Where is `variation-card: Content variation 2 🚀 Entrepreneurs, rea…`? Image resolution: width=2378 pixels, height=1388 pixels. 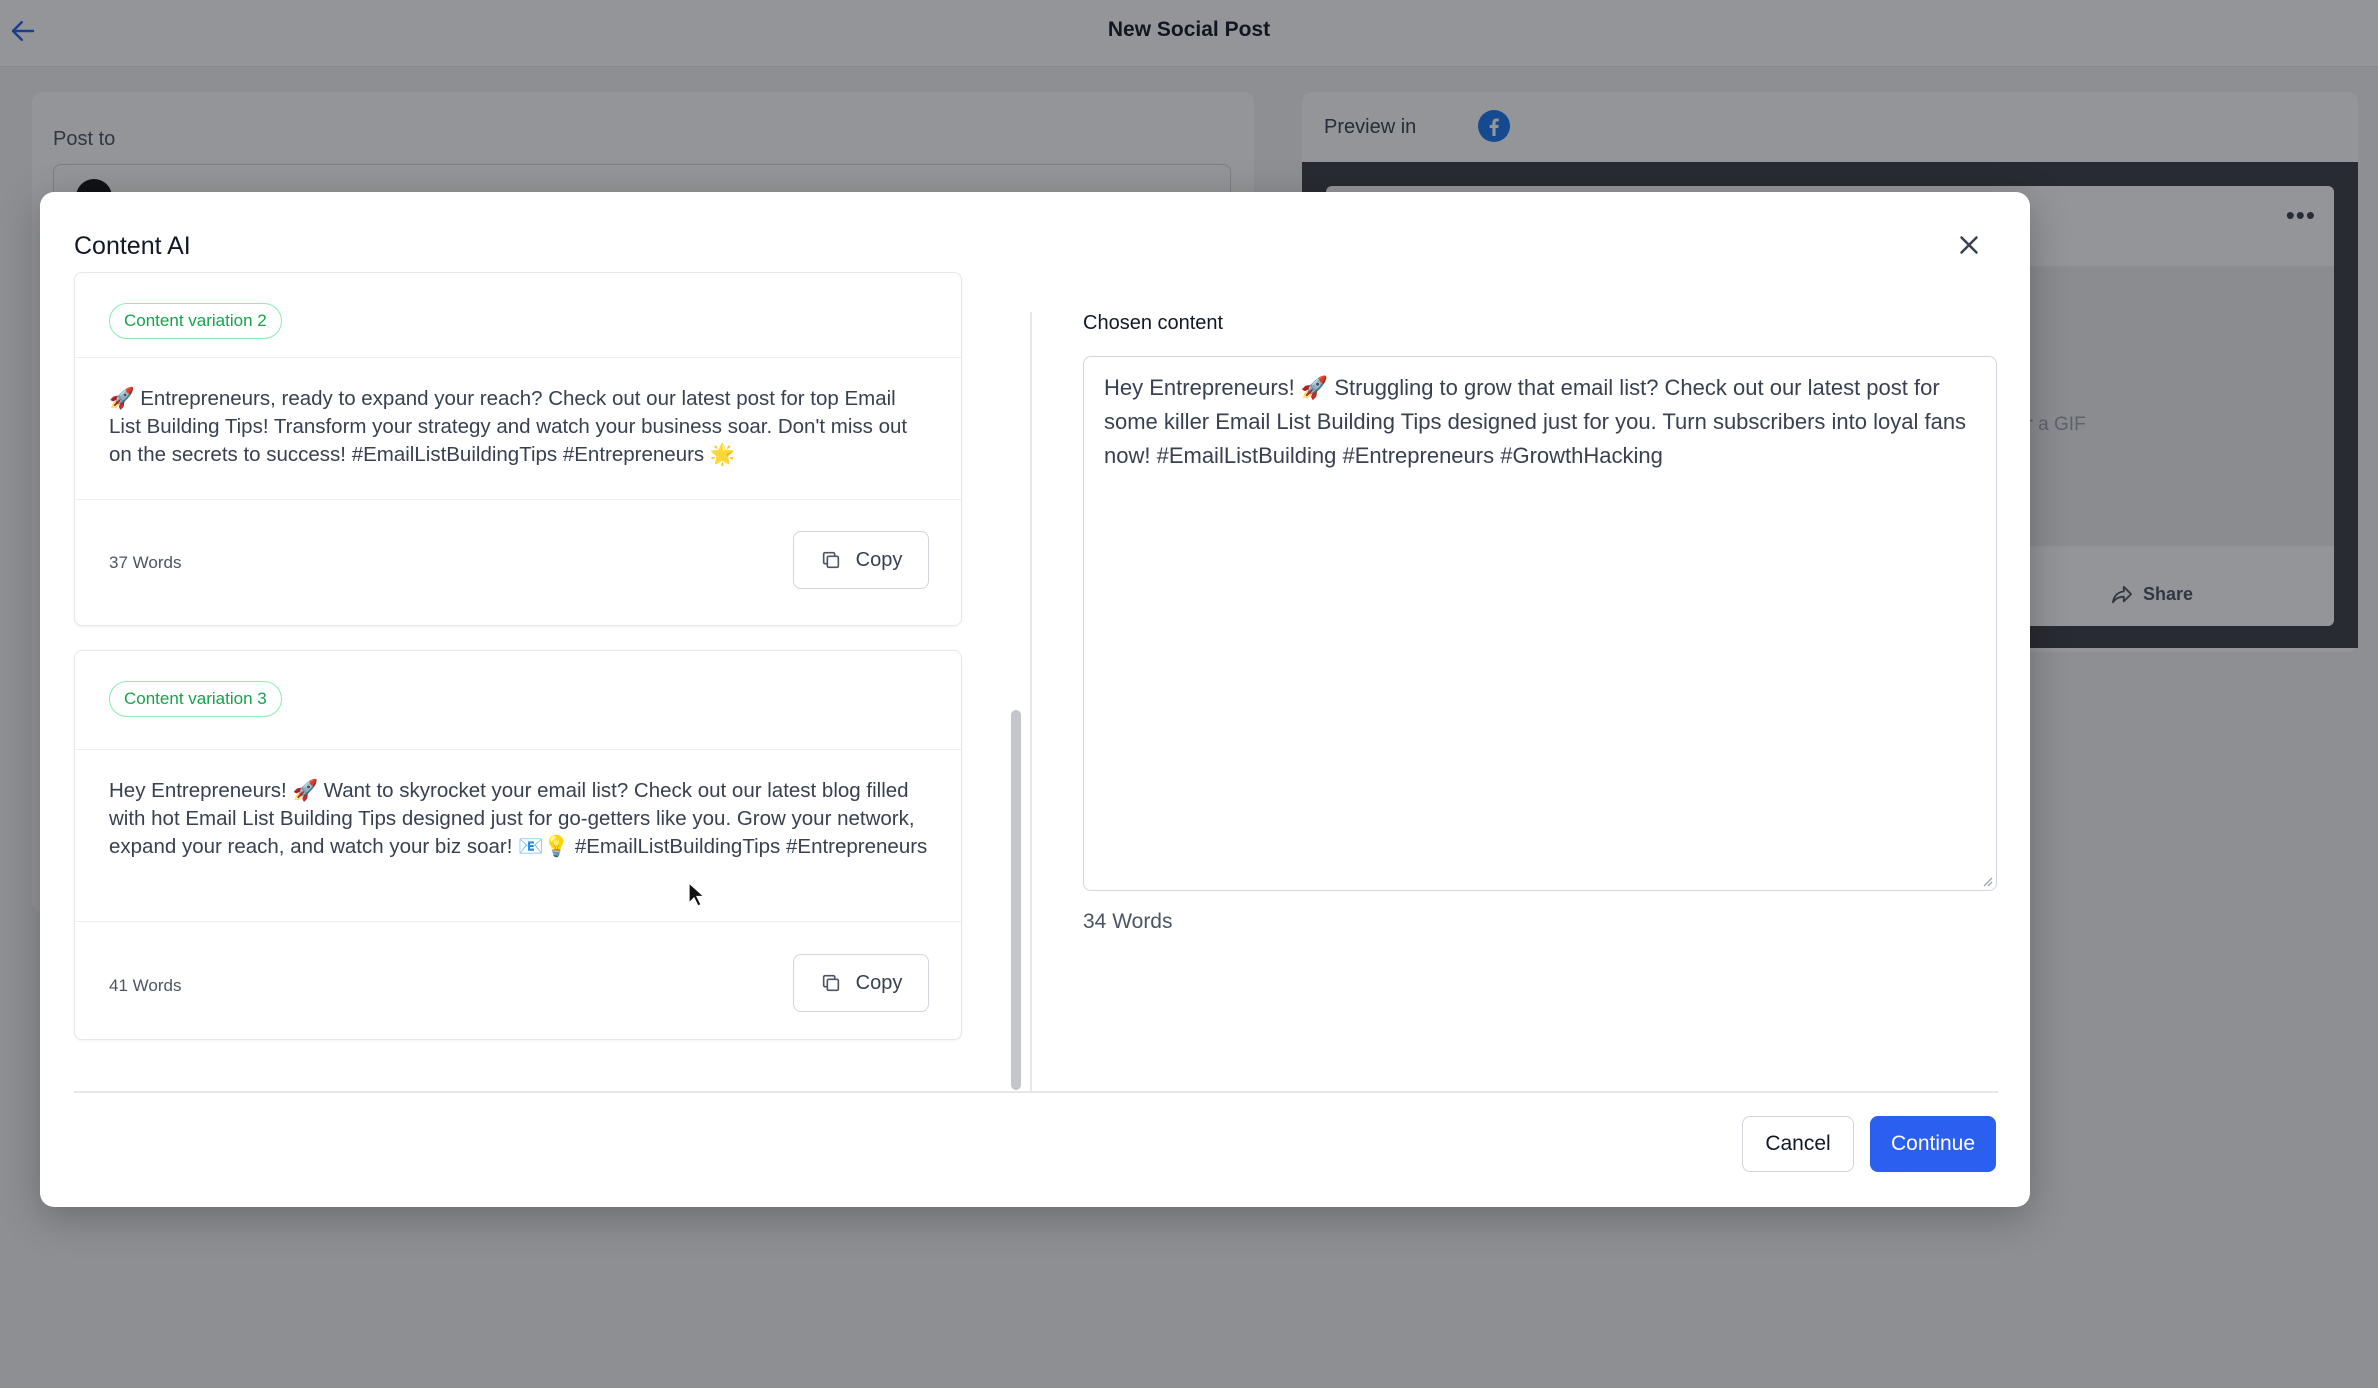
variation-card: Content variation 2 🚀 Entrepreneurs, rea… is located at coordinates (518, 449).